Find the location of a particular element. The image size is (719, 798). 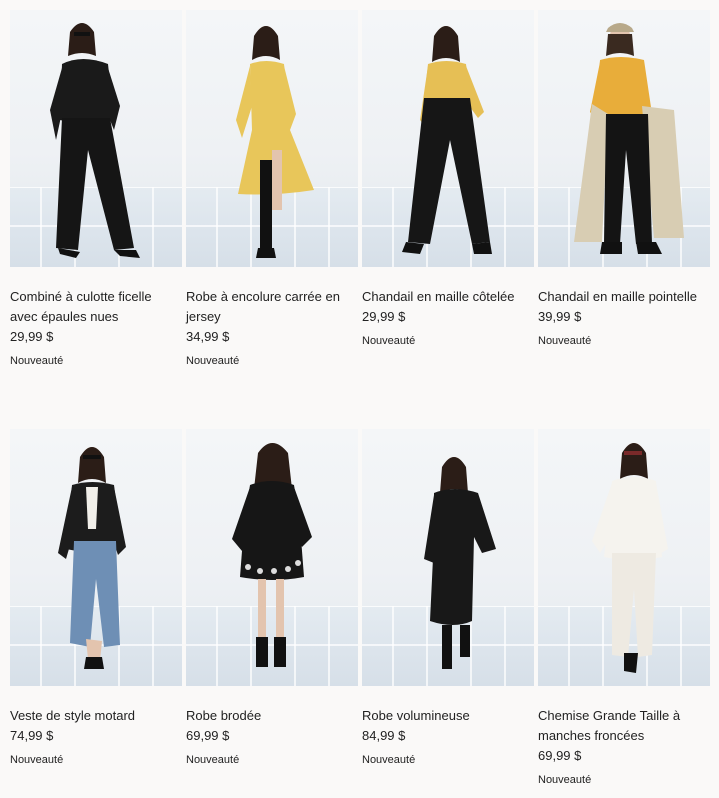

product-name: Robe brodée is located at coordinates (272, 716).